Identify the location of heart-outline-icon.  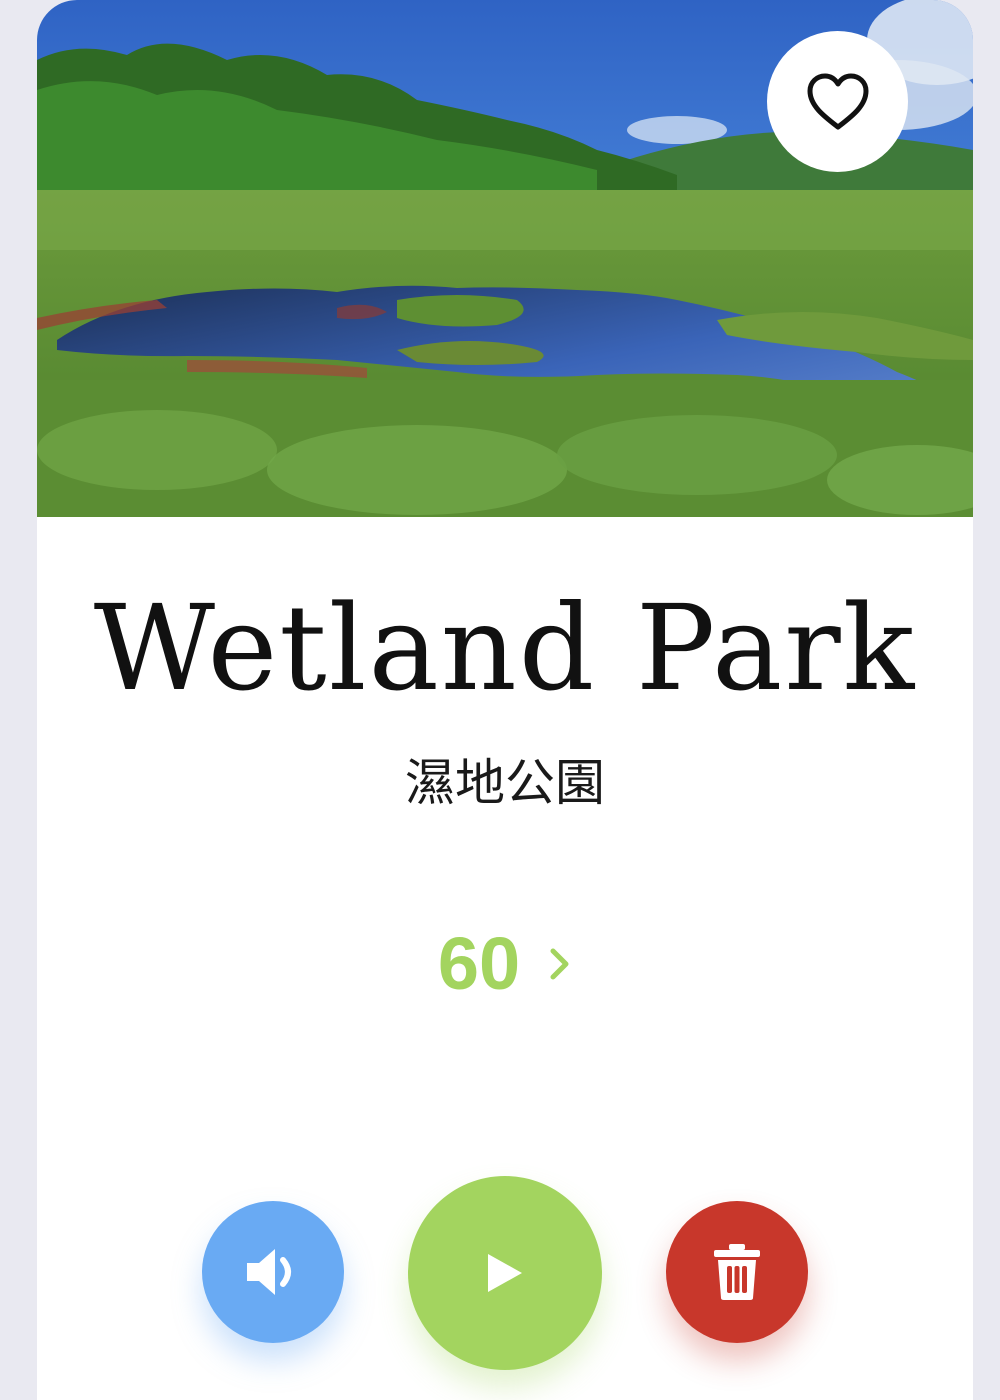
(837, 101).